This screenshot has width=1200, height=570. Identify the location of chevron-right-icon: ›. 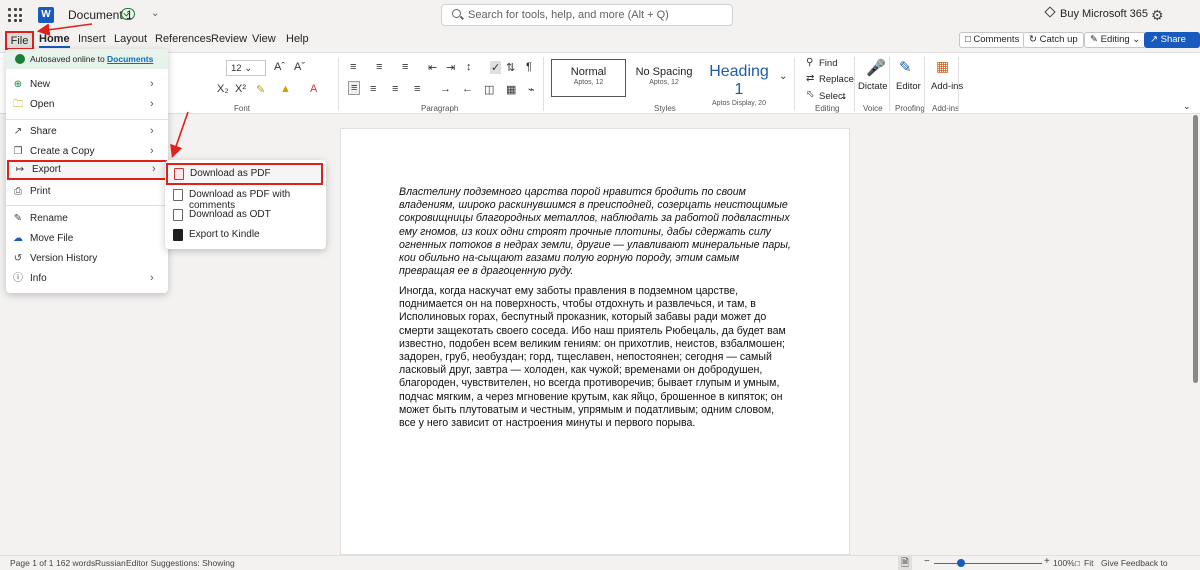
(154, 169).